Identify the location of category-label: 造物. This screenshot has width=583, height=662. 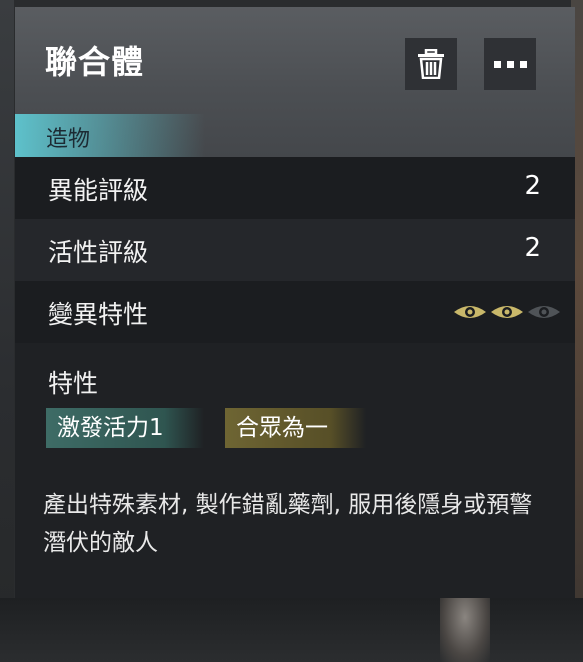
(68, 139).